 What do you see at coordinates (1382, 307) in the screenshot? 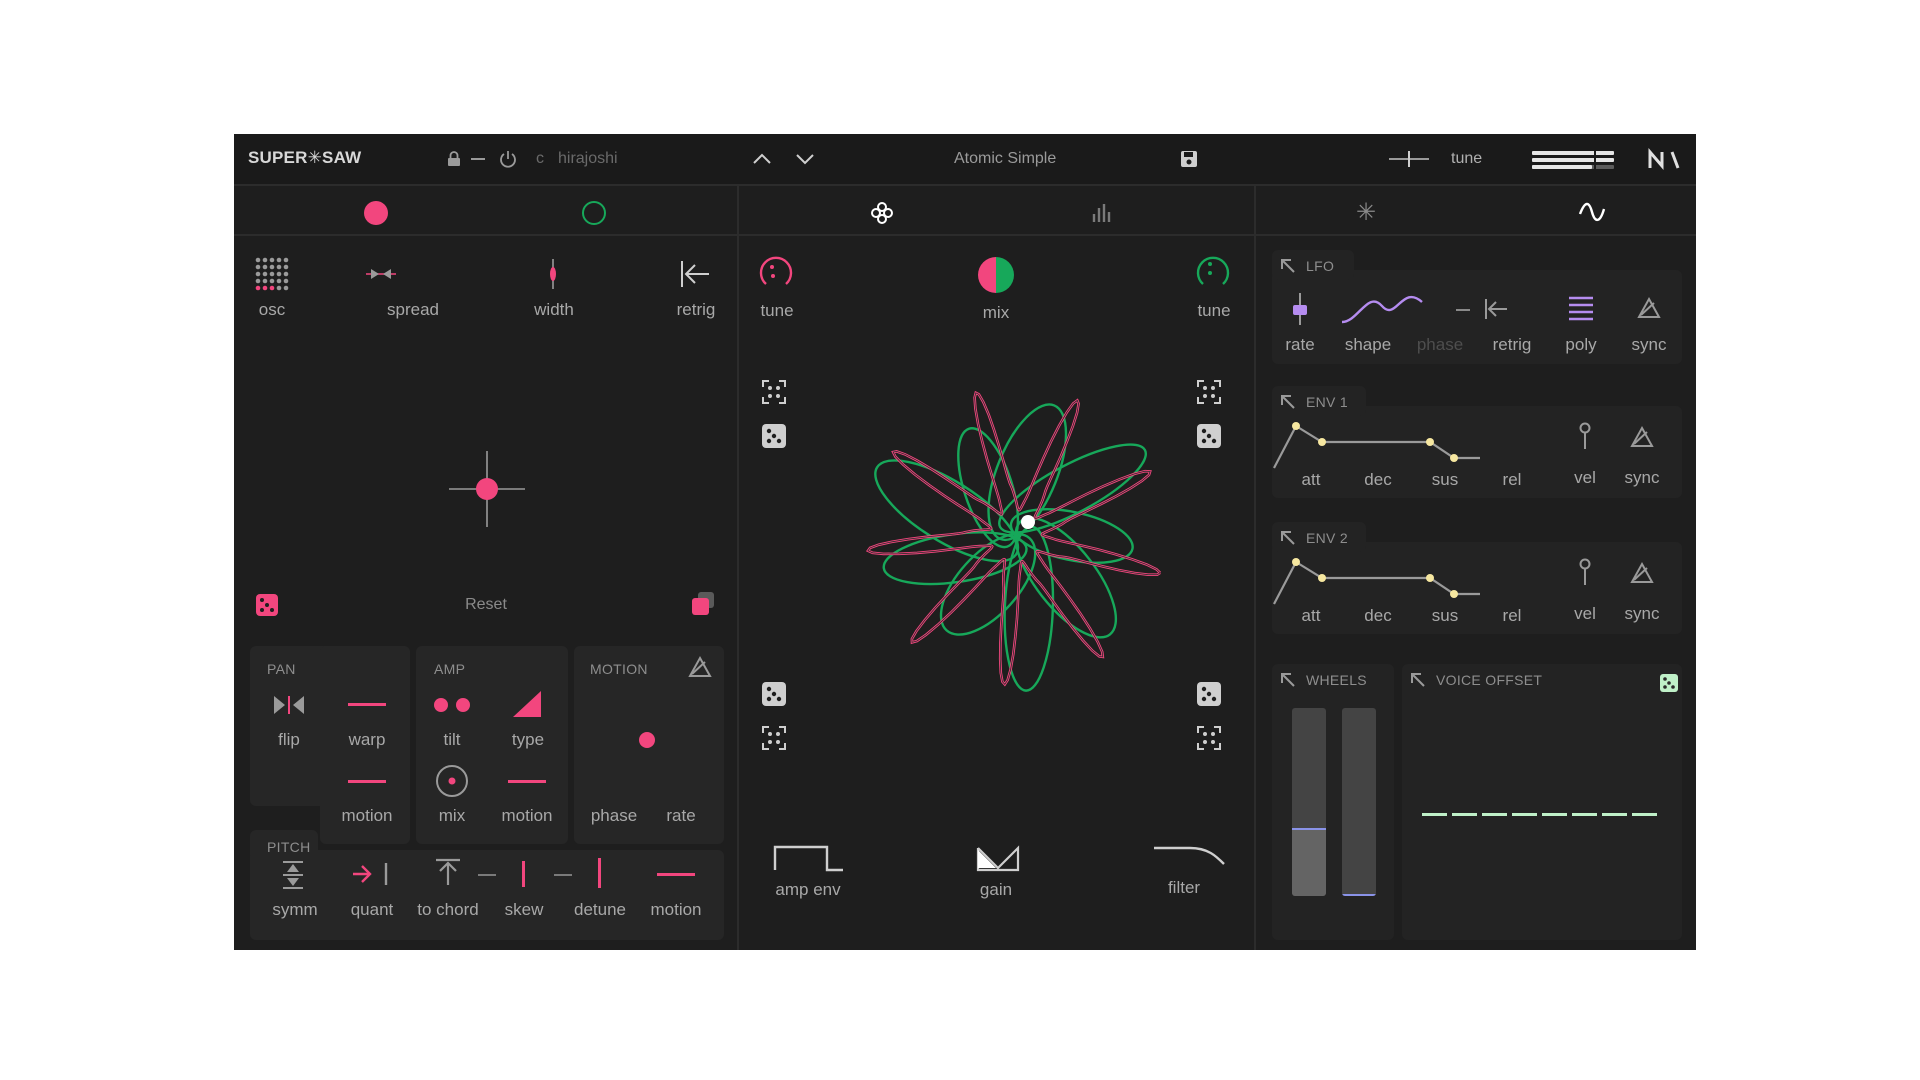
I see `lfo-shape-display` at bounding box center [1382, 307].